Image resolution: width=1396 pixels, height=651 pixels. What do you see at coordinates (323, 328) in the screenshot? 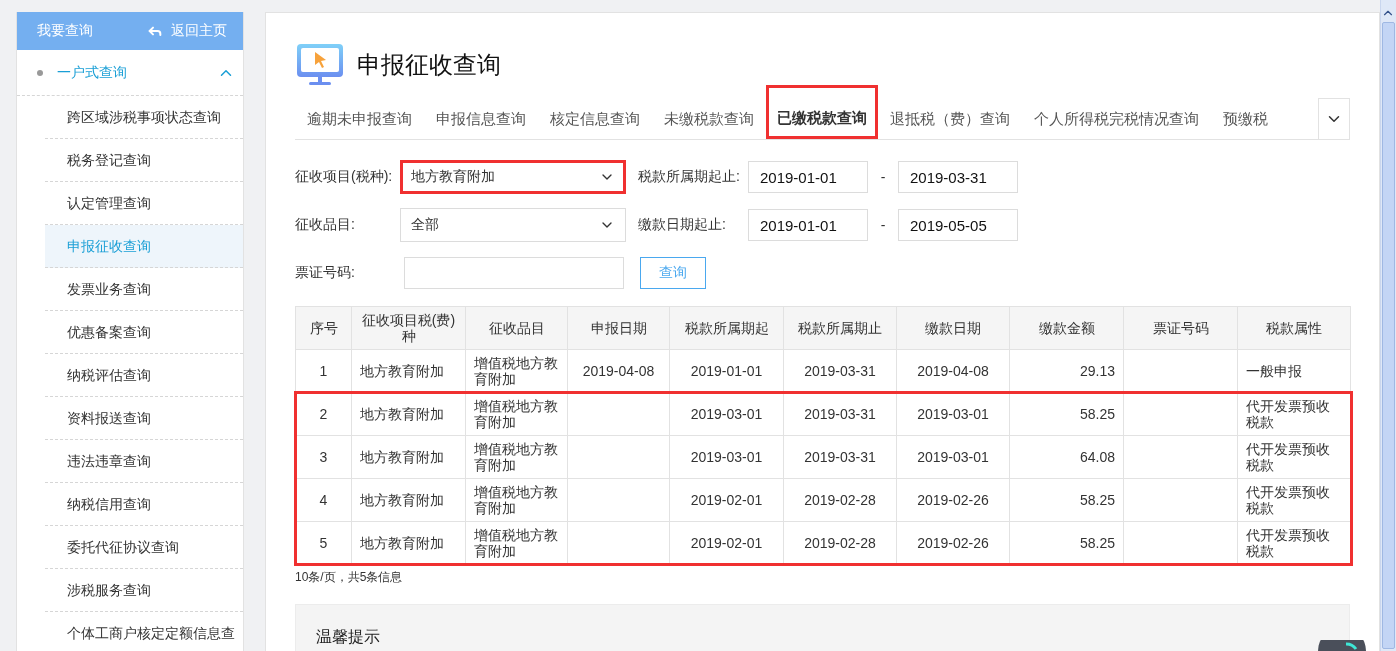
I see `column-header: 序号` at bounding box center [323, 328].